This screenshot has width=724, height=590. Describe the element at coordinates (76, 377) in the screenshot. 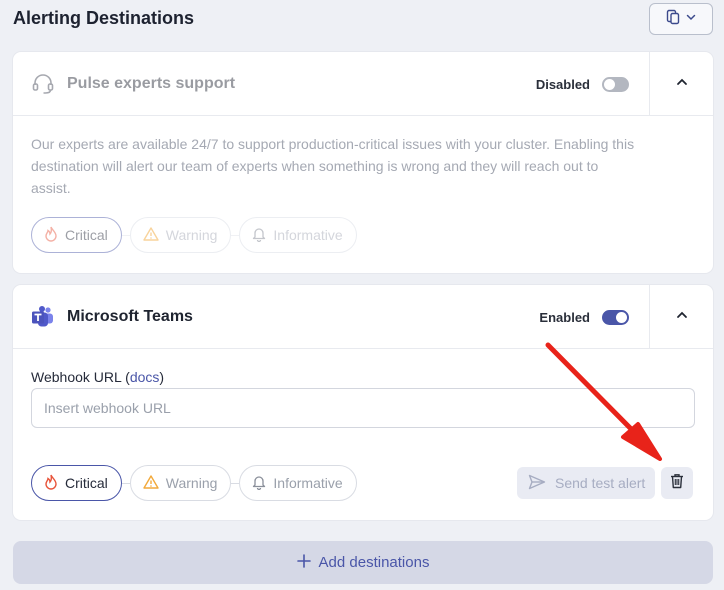

I see `webhook-label-text: Webhook URL` at that location.